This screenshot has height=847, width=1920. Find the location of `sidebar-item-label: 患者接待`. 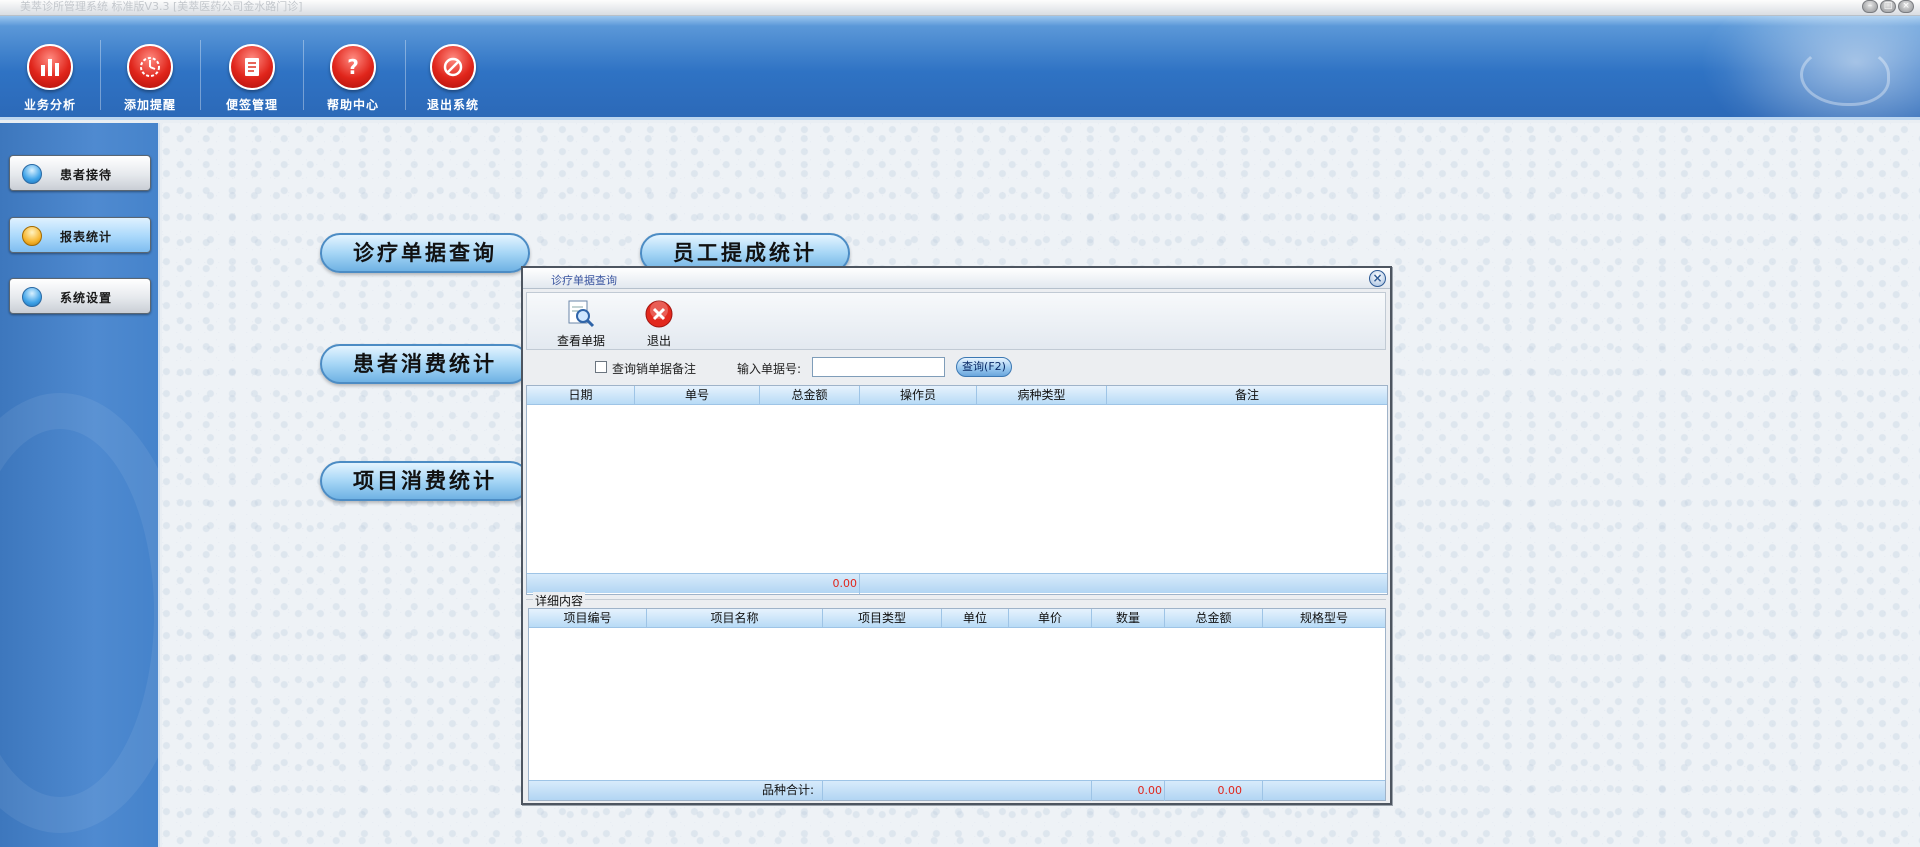

sidebar-item-label: 患者接待 is located at coordinates (86, 175).